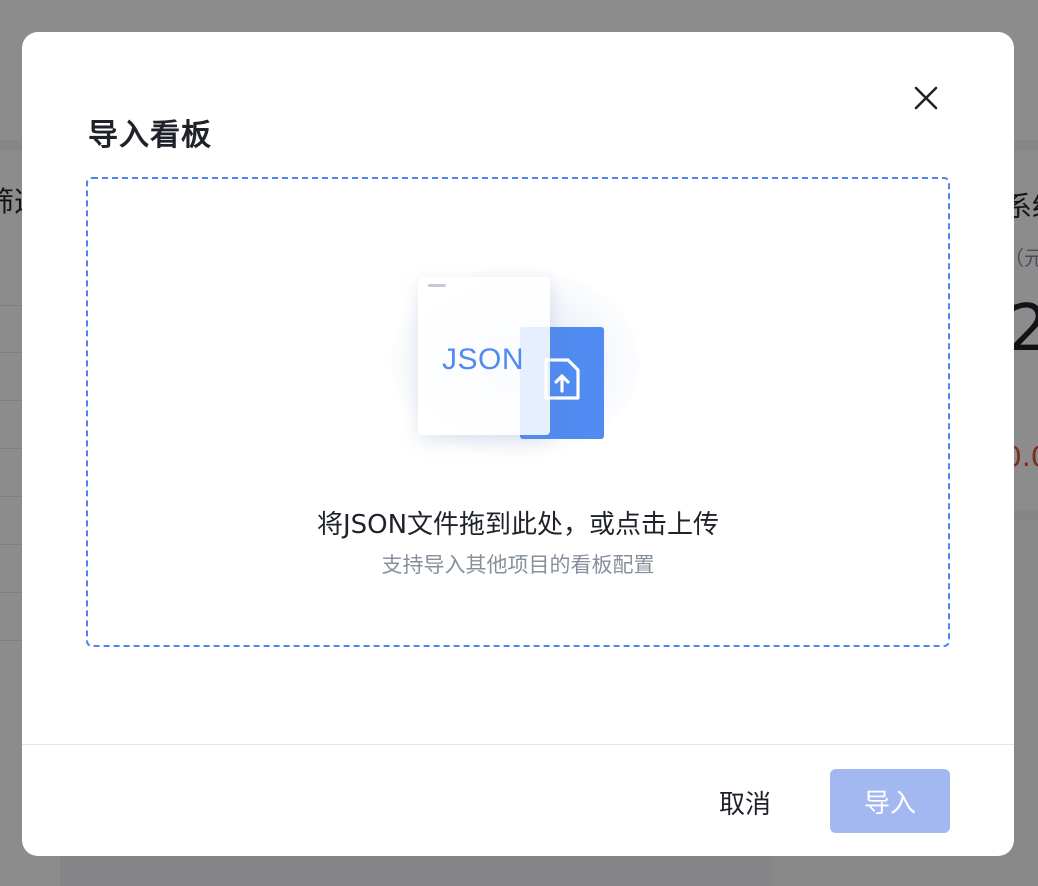  What do you see at coordinates (518, 565) in the screenshot?
I see `dropzone-hint-text: 支持导入其他项目的看板配置` at bounding box center [518, 565].